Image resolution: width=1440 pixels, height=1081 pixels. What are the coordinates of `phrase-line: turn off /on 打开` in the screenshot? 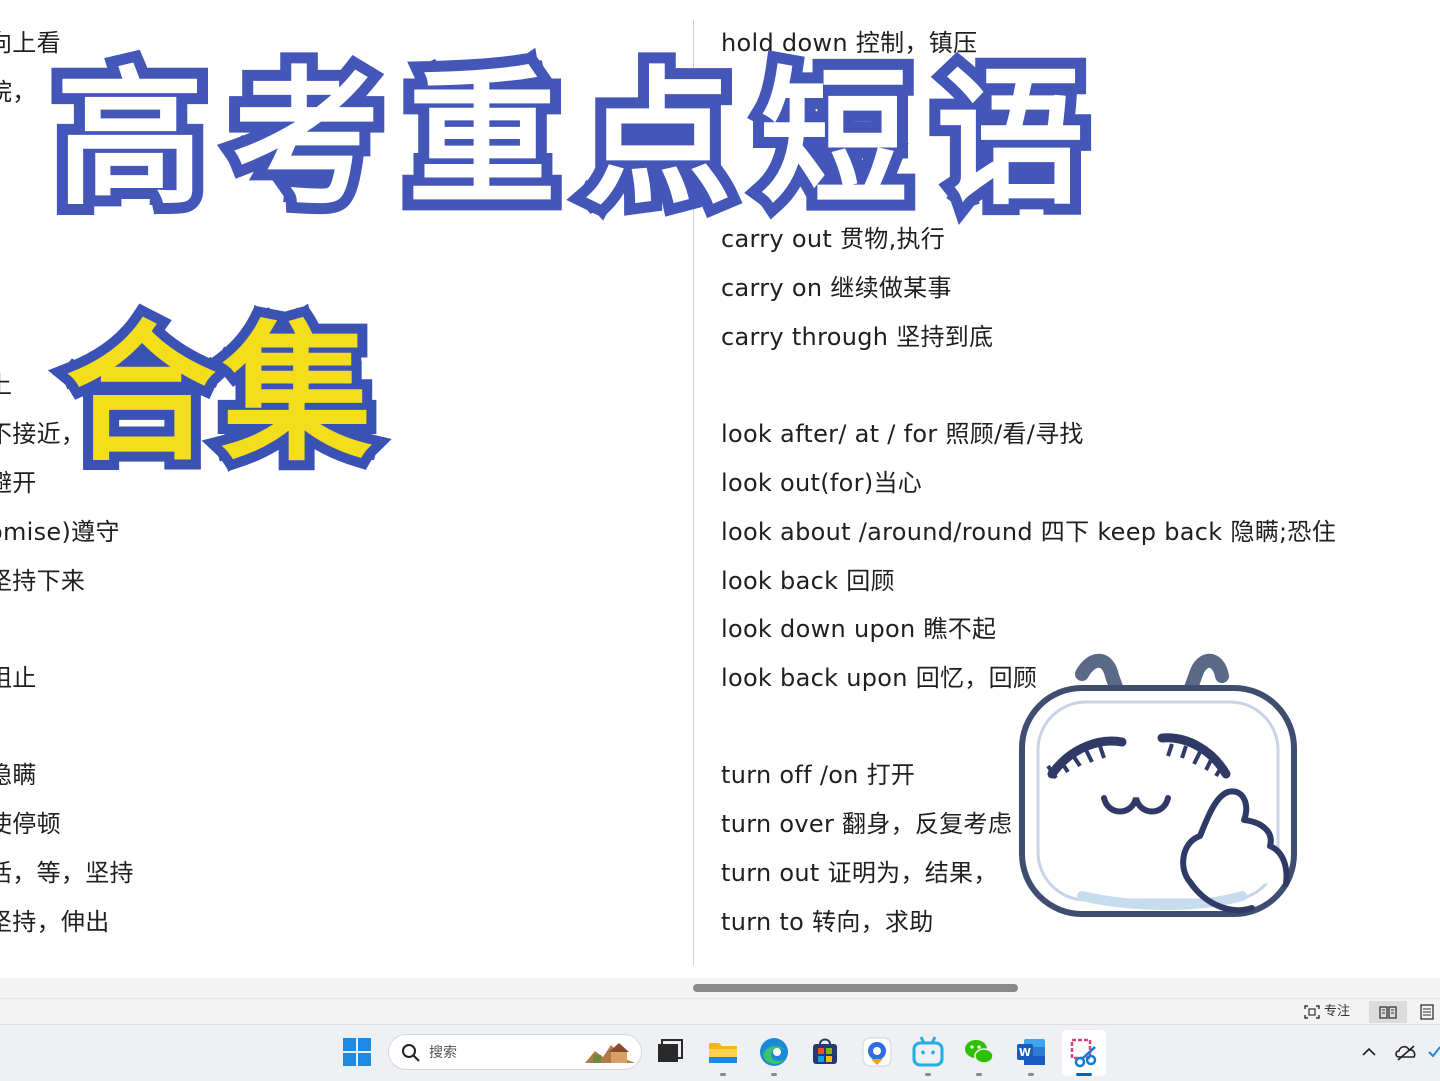 It's located at (818, 775).